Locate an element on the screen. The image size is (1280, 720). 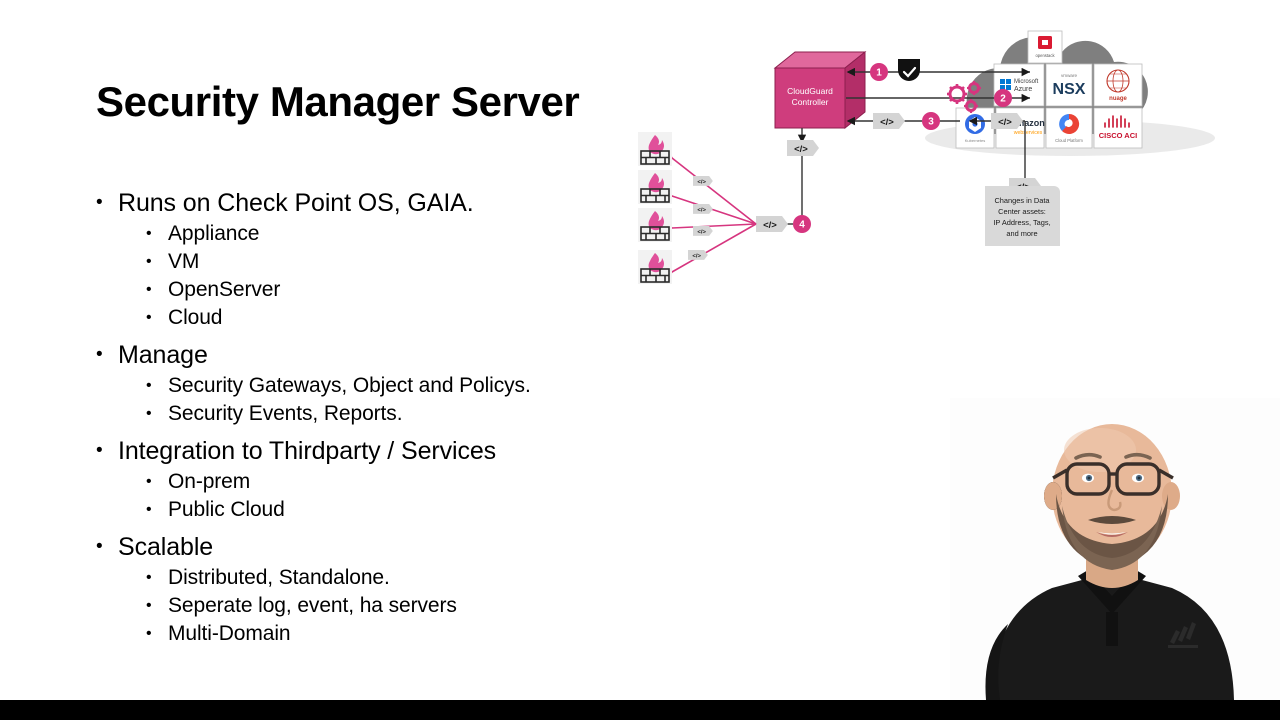
step-badge-1-label: 1 is located at coordinates (879, 73).